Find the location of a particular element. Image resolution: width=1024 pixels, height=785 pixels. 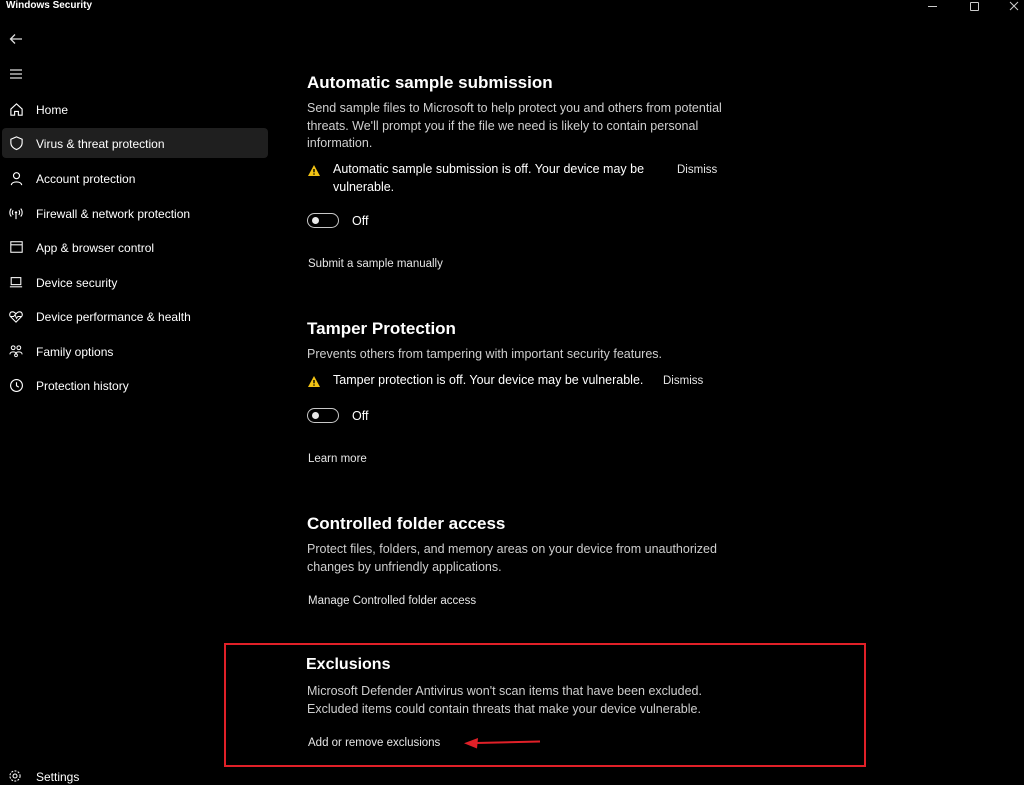

gear-icon is located at coordinates (15, 777).